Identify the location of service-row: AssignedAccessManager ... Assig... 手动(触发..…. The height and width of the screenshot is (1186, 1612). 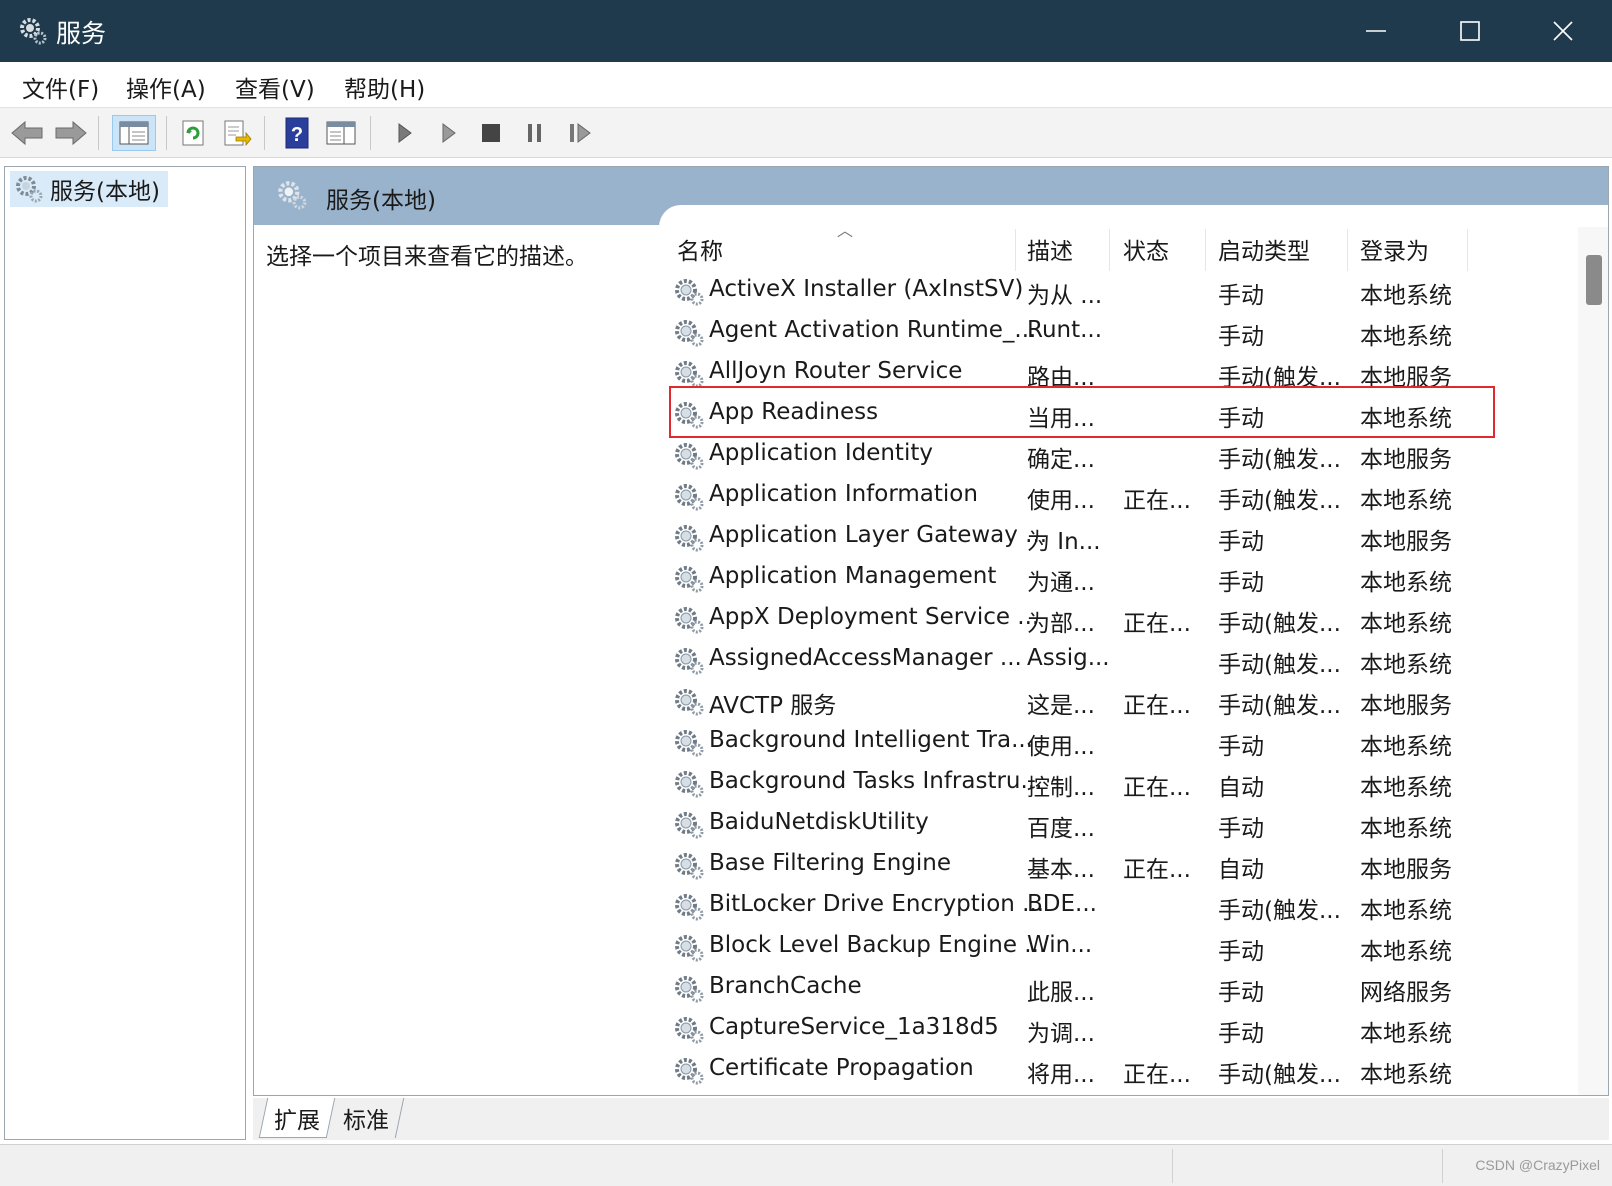
(1121, 660).